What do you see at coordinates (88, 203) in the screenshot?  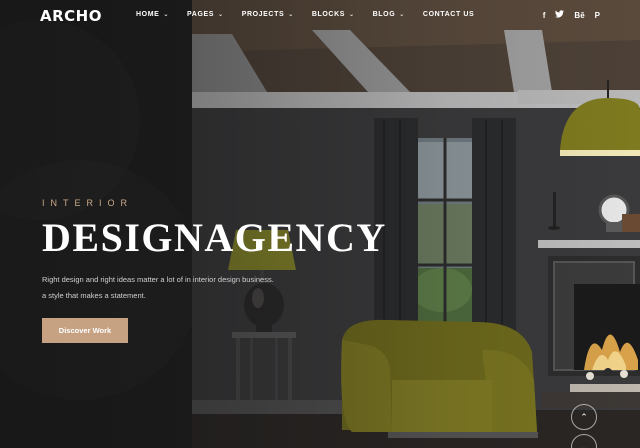 I see `hero-eyebrow: INTERIOR` at bounding box center [88, 203].